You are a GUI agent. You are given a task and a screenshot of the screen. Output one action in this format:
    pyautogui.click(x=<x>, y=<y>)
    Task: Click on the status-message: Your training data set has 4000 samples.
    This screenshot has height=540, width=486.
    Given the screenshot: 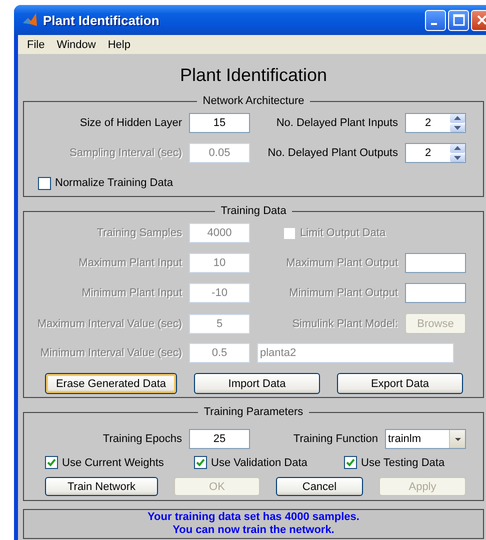 What is the action you would take?
    pyautogui.click(x=253, y=517)
    